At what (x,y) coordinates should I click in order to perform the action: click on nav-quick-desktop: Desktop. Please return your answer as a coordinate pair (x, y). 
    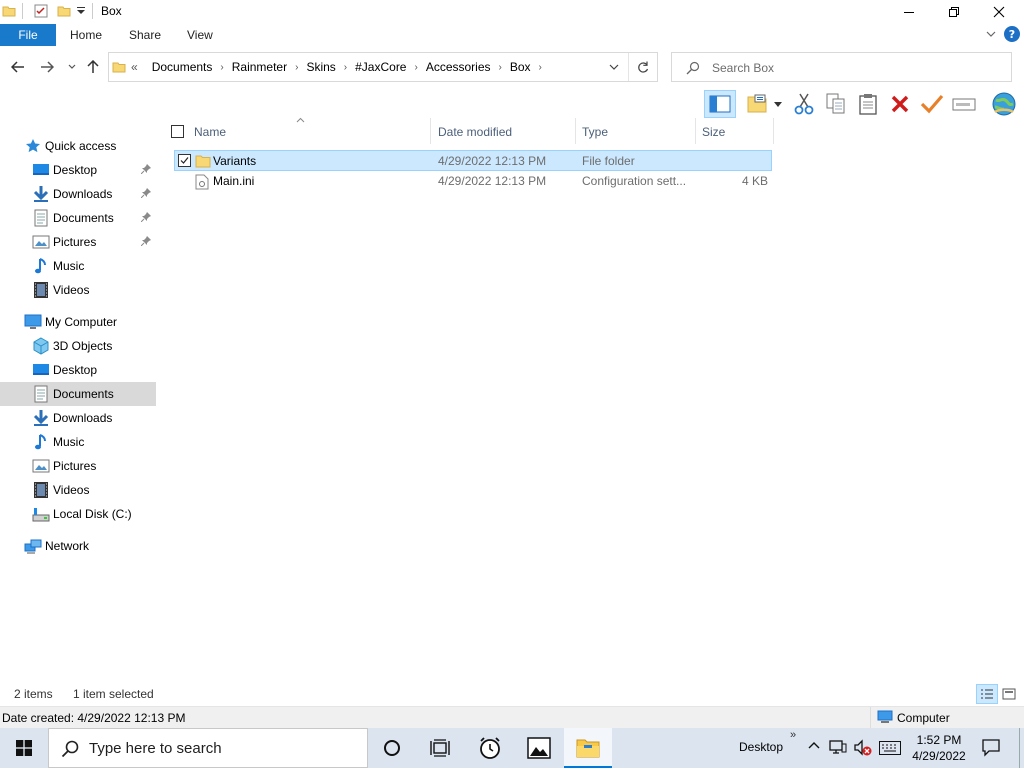
    Looking at the image, I should click on (78, 170).